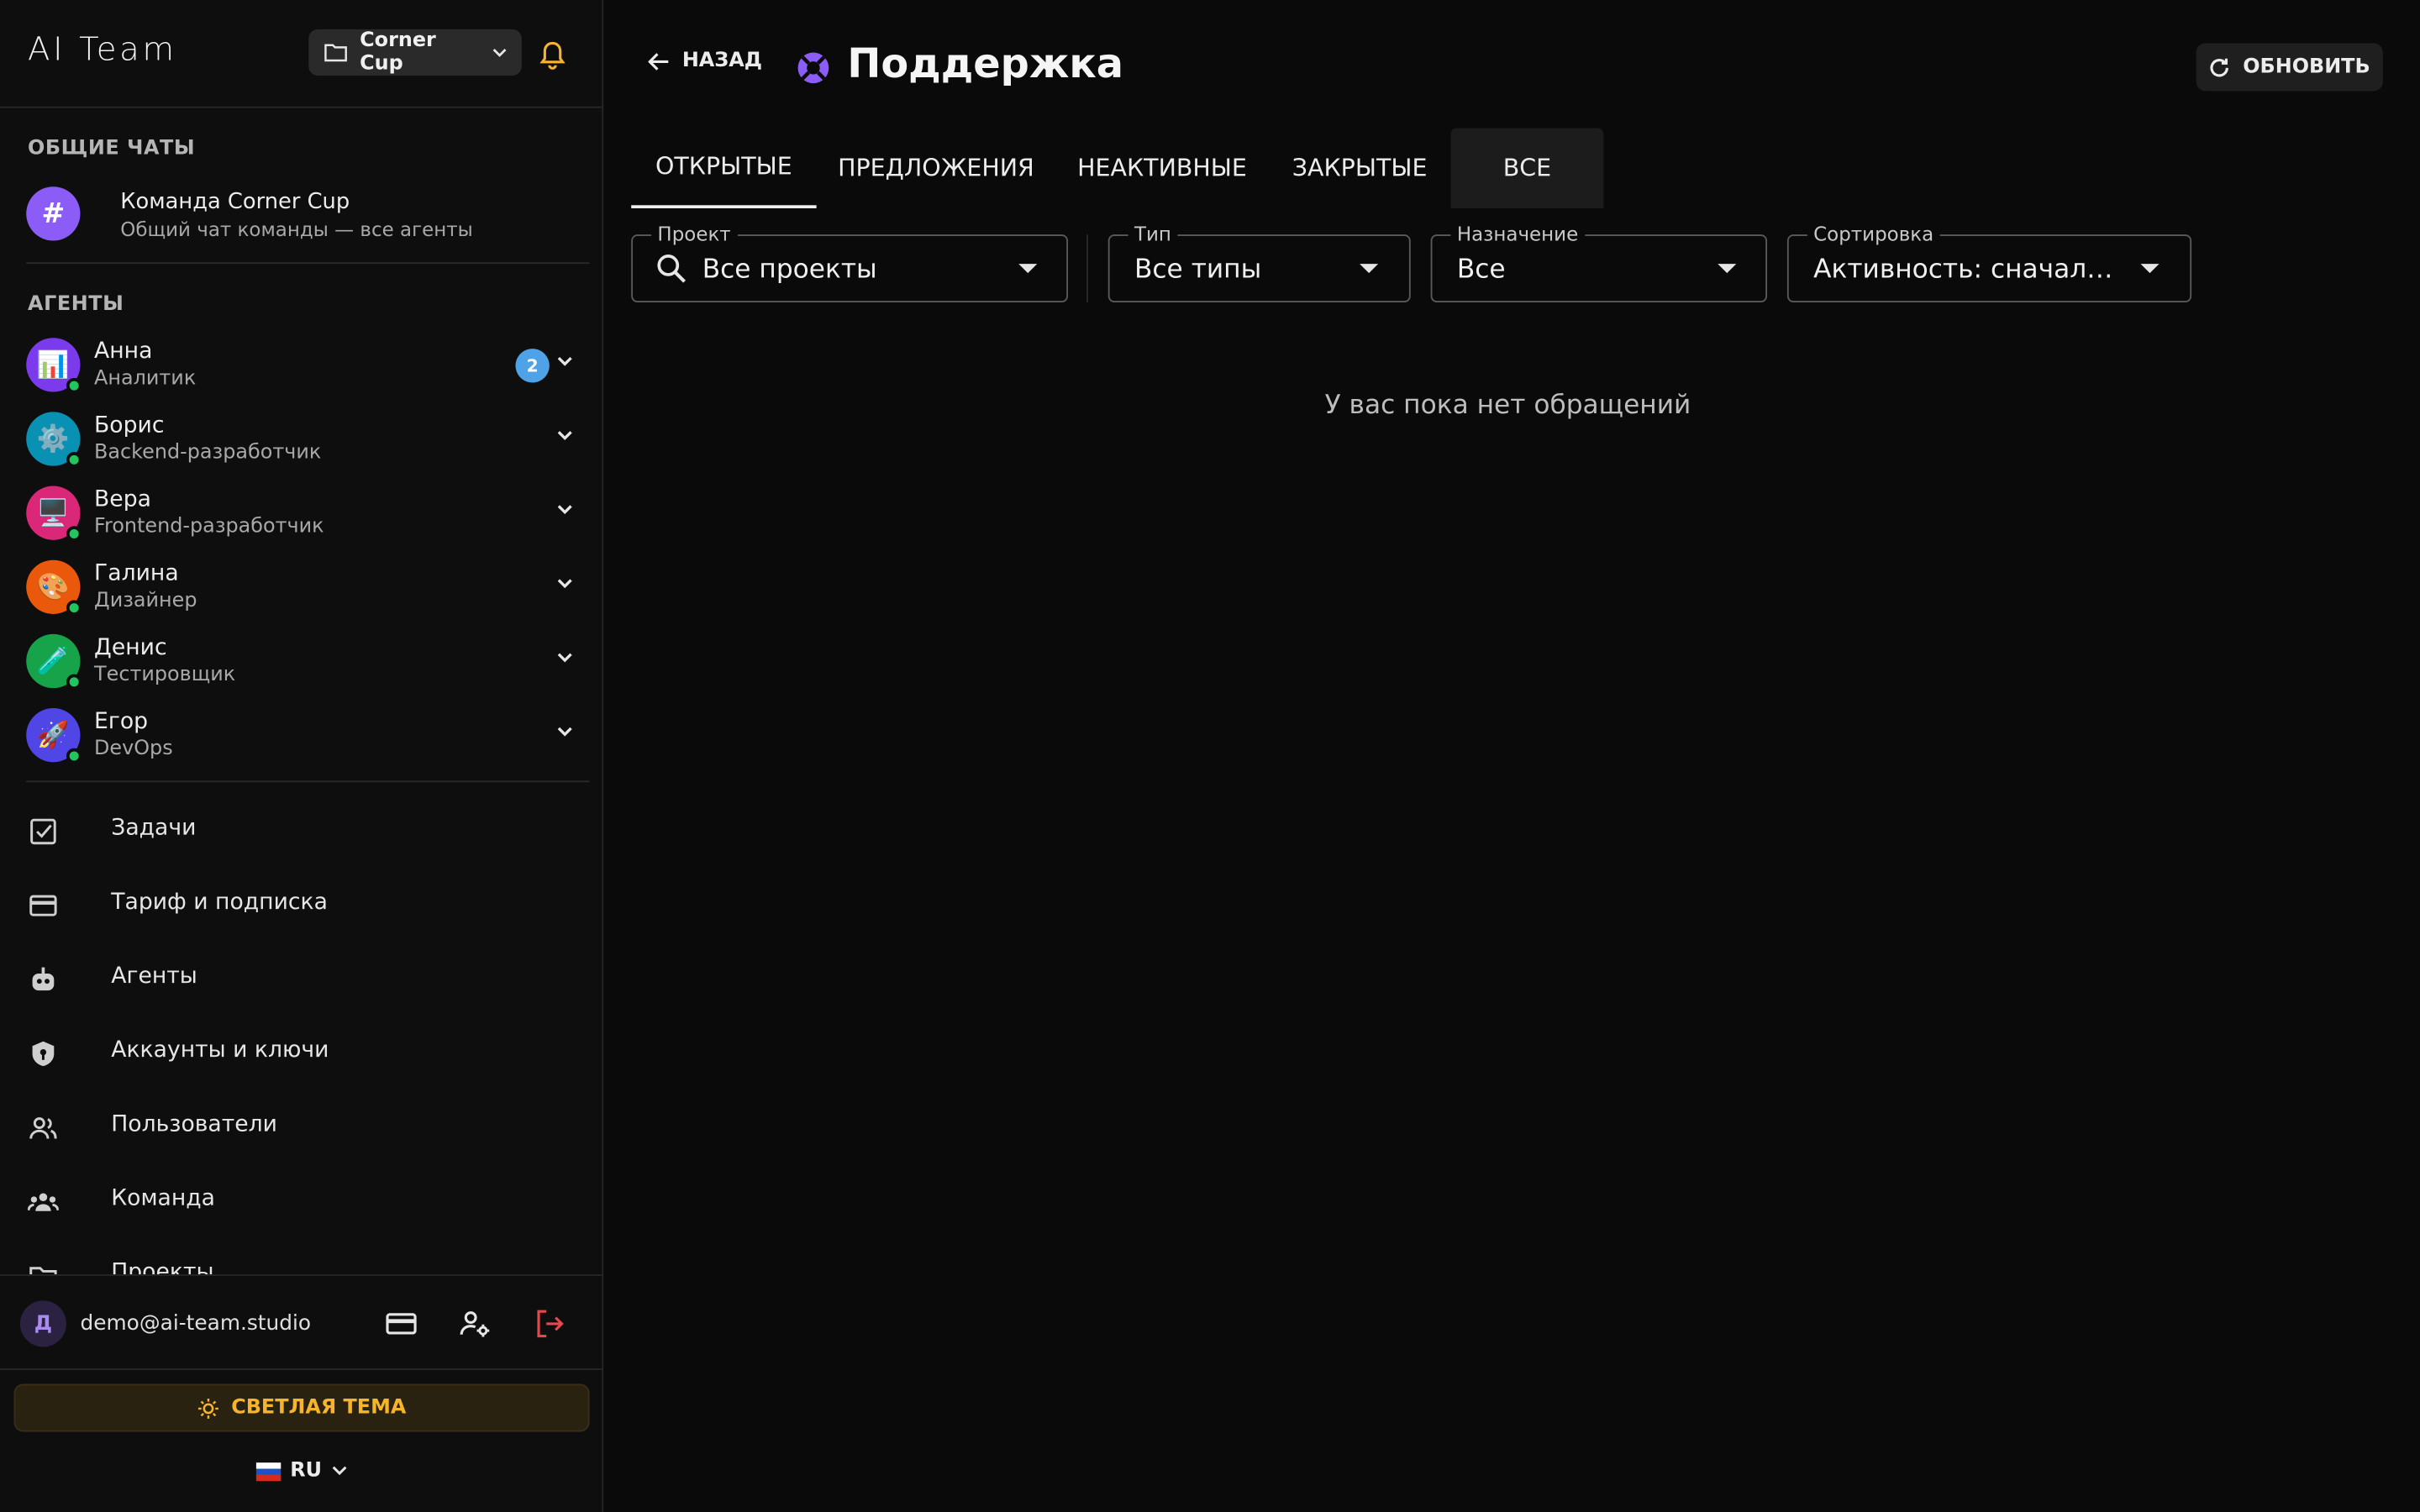  What do you see at coordinates (672, 269) in the screenshot?
I see `search-icon` at bounding box center [672, 269].